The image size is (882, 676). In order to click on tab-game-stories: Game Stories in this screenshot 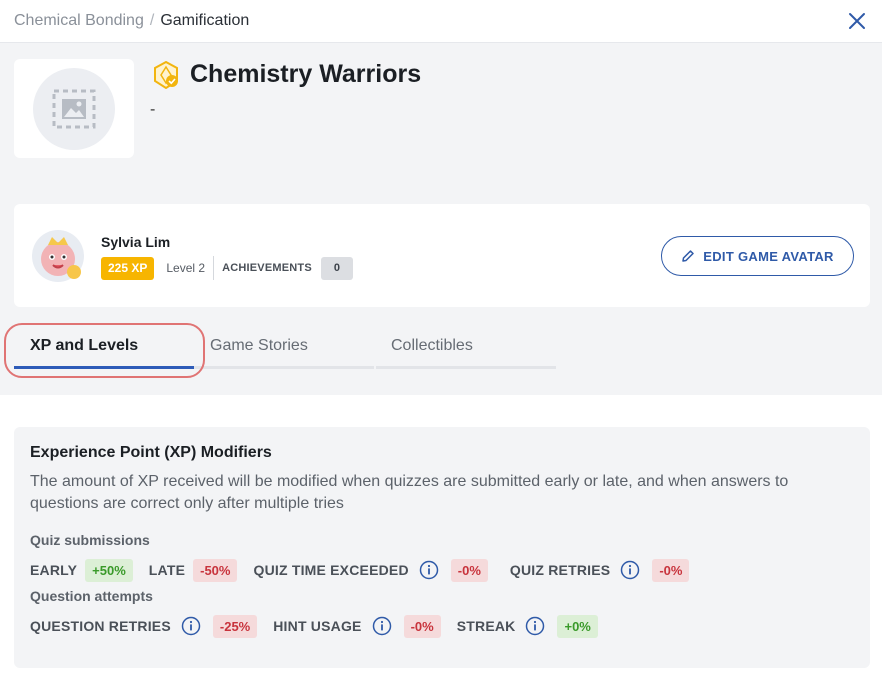, I will do `click(284, 348)`.